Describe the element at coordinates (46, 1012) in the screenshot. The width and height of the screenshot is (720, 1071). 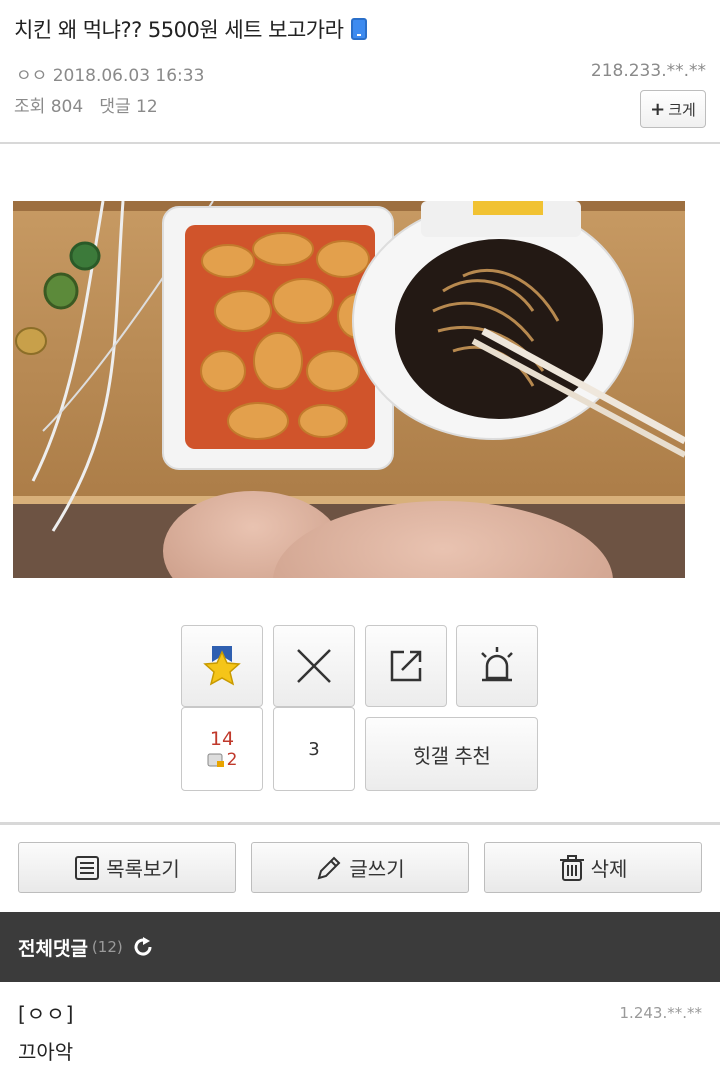
I see `comment-author: [ㅇㅇ]` at that location.